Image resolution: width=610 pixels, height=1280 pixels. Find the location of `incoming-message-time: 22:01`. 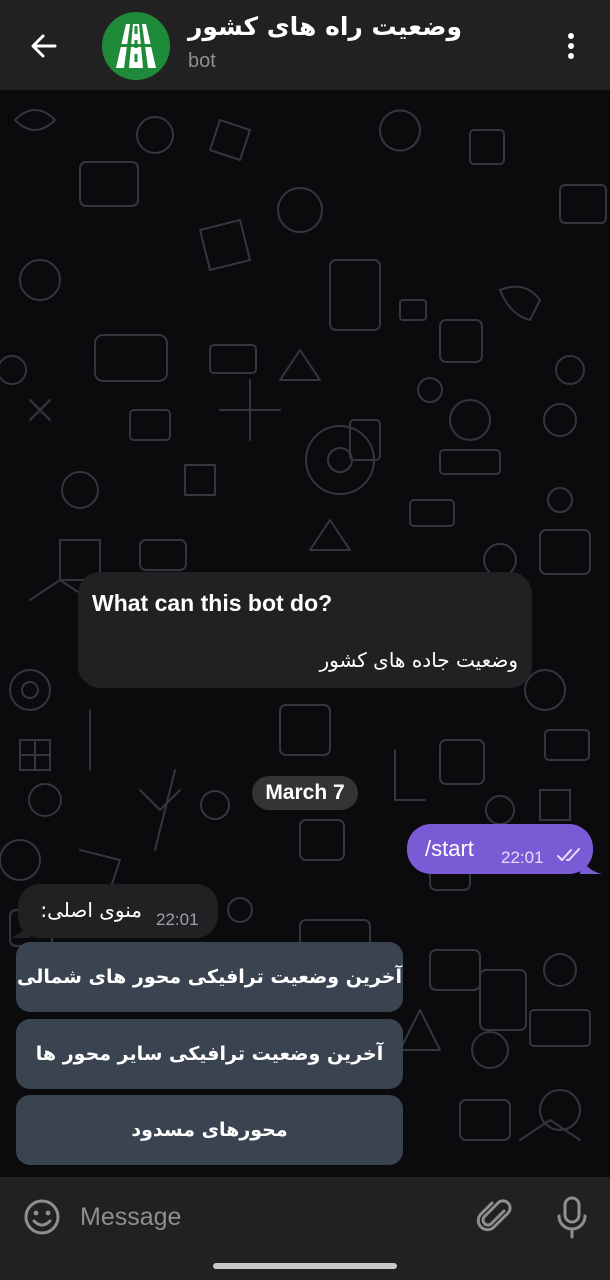

incoming-message-time: 22:01 is located at coordinates (177, 919).